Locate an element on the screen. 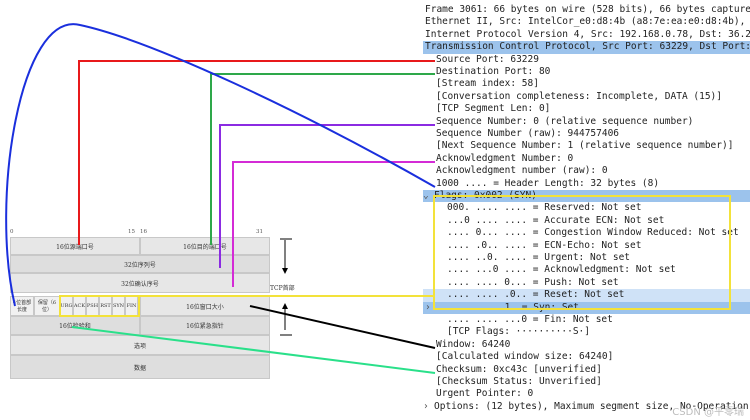 The height and width of the screenshot is (420, 750). ack-field: 32位确认序号 is located at coordinates (140, 283).